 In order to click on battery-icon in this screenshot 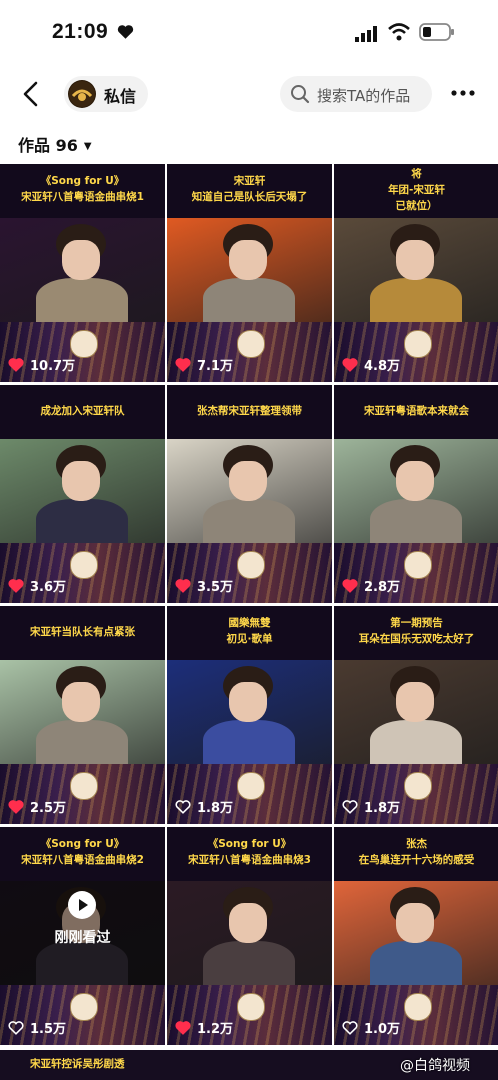, I will do `click(436, 32)`.